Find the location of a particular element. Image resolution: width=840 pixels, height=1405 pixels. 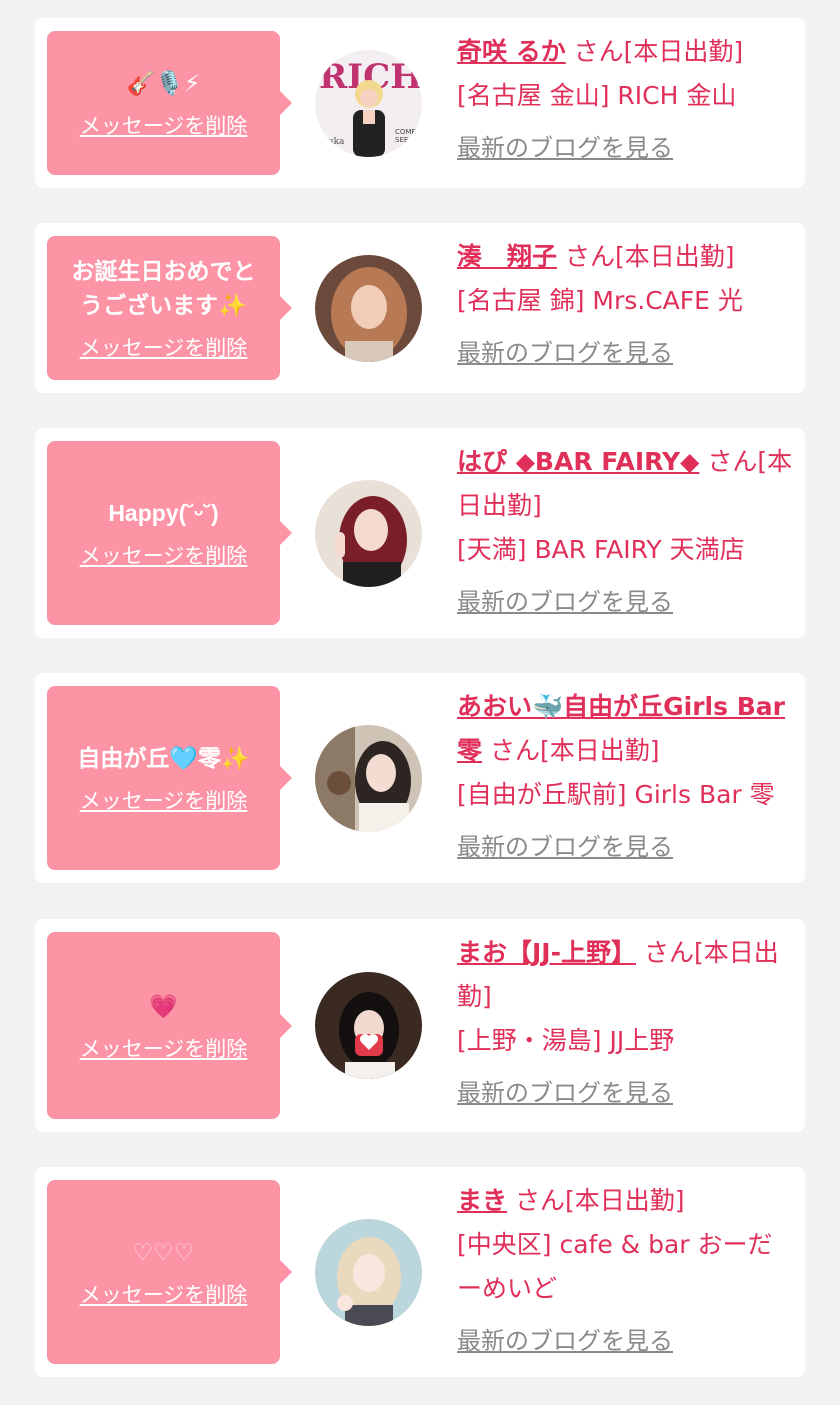

message-bubble: お誕生日おめでと うございます✨ メッセージを削除 is located at coordinates (169, 308).